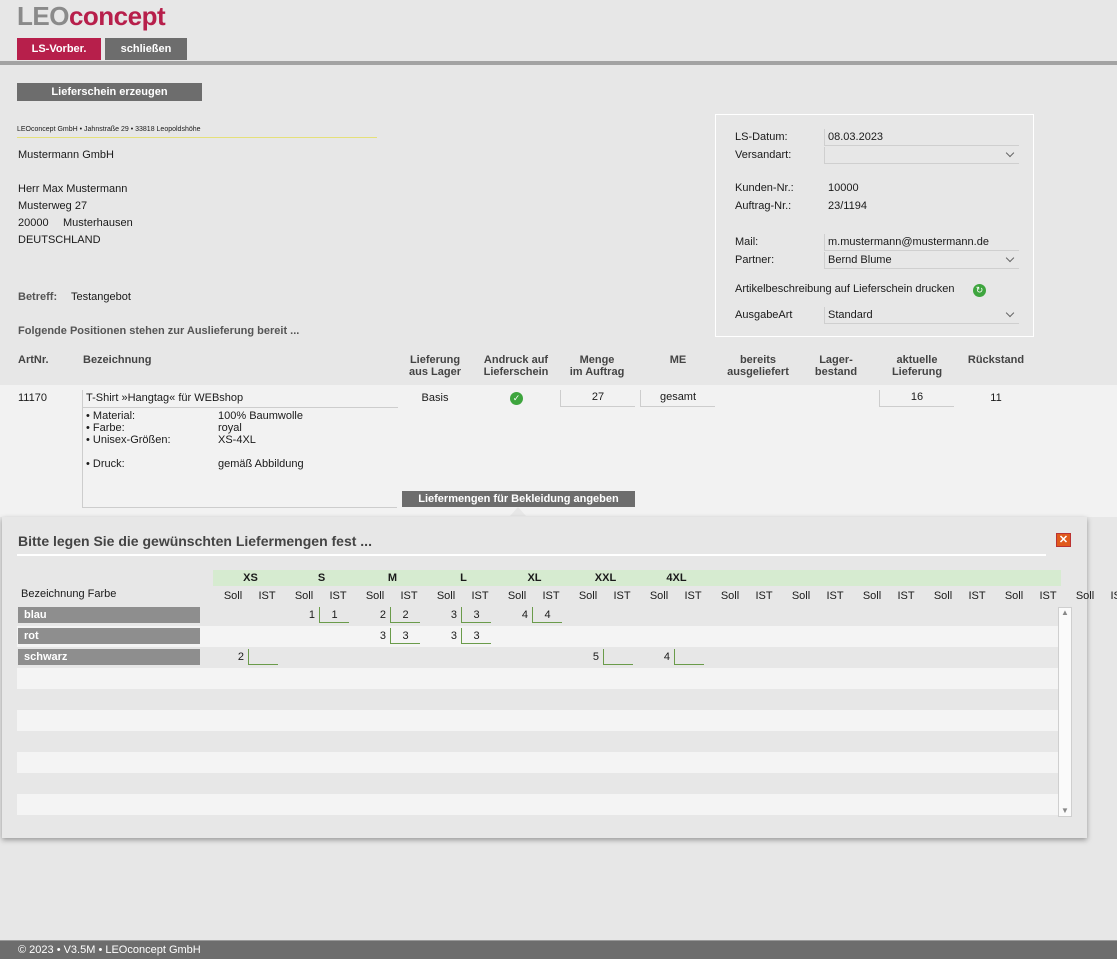  I want to click on close-icon: ✕, so click(1063, 540).